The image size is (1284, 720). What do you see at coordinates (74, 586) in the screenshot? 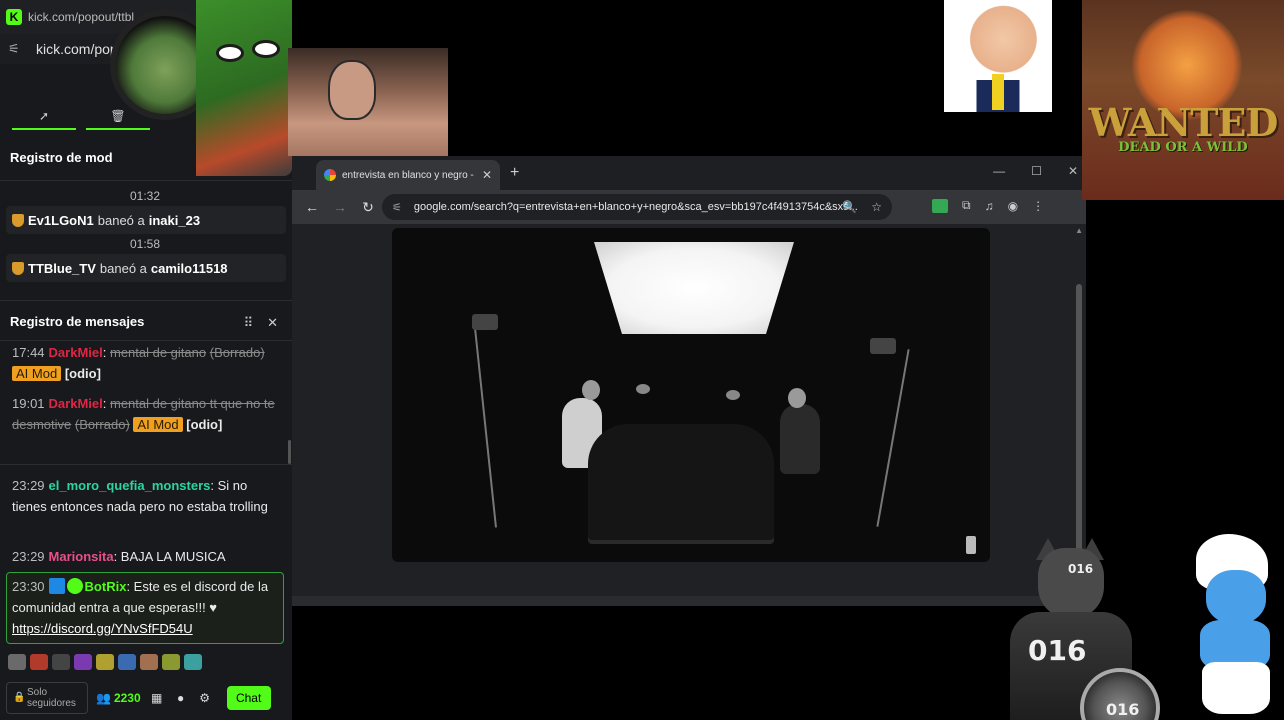
I see `verified-badge-icon` at bounding box center [74, 586].